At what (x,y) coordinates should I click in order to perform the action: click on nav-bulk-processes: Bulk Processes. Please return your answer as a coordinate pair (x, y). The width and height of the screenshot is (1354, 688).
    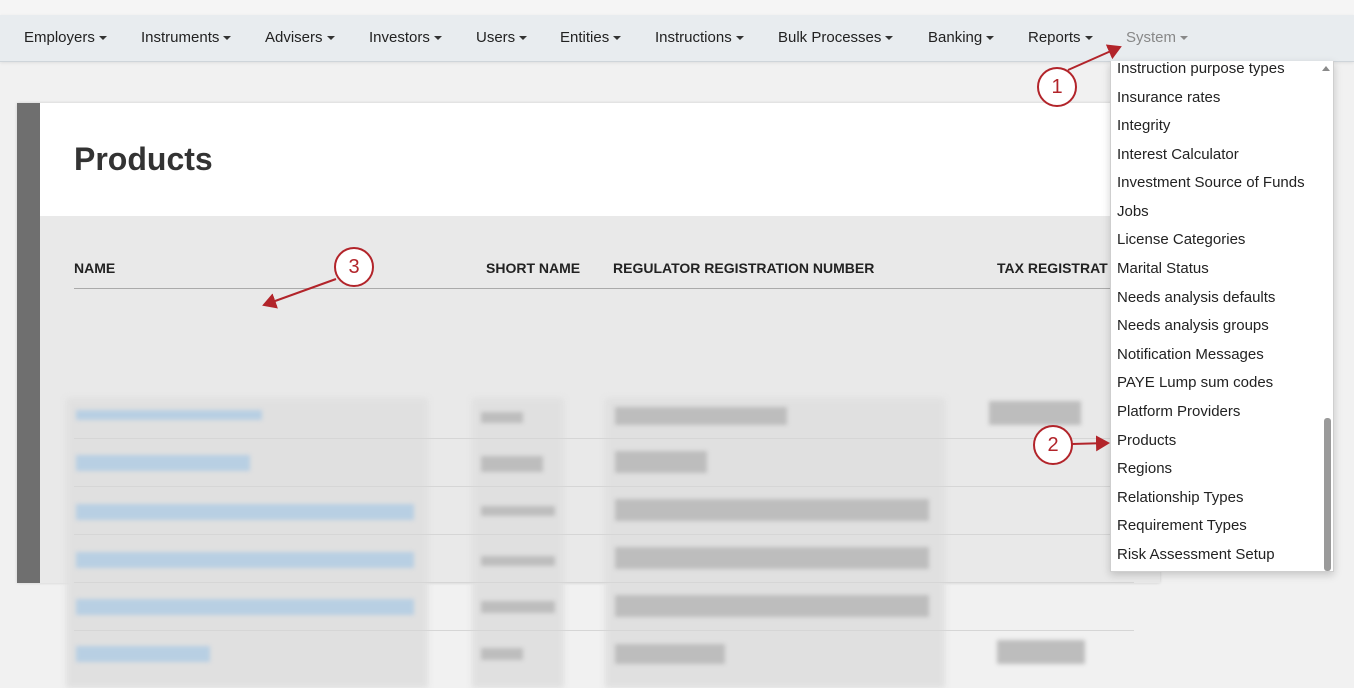
    Looking at the image, I should click on (836, 38).